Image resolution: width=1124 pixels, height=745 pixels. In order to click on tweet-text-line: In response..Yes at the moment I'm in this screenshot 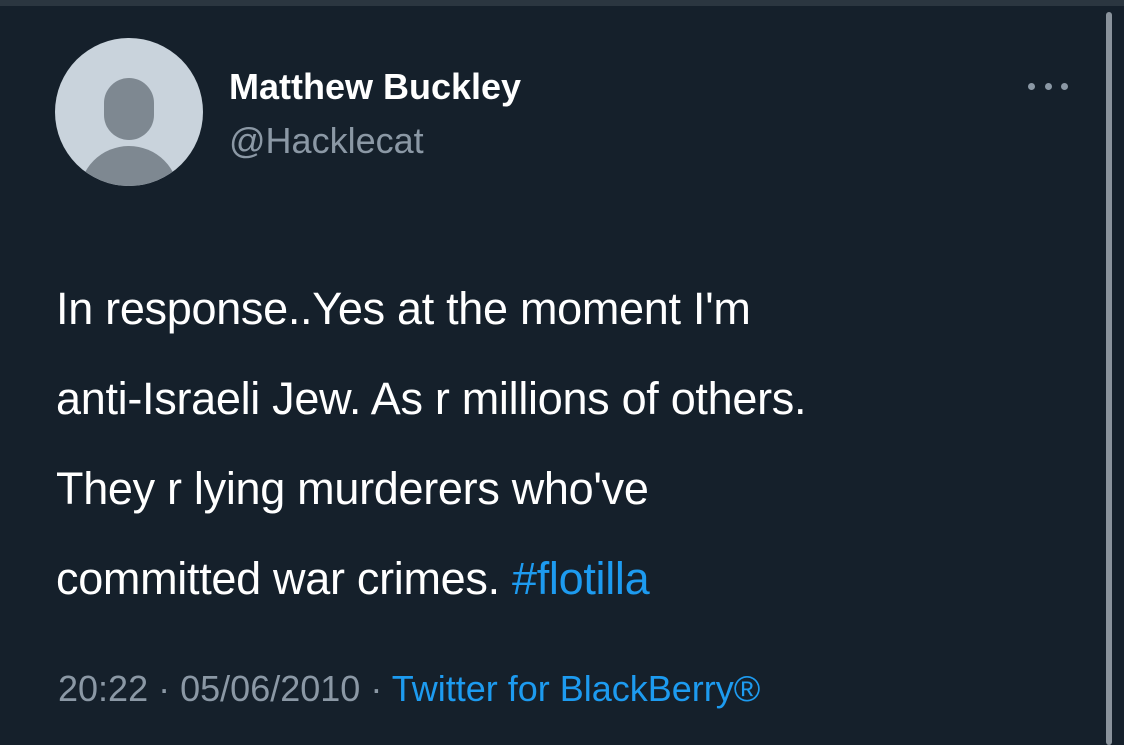, I will do `click(403, 308)`.